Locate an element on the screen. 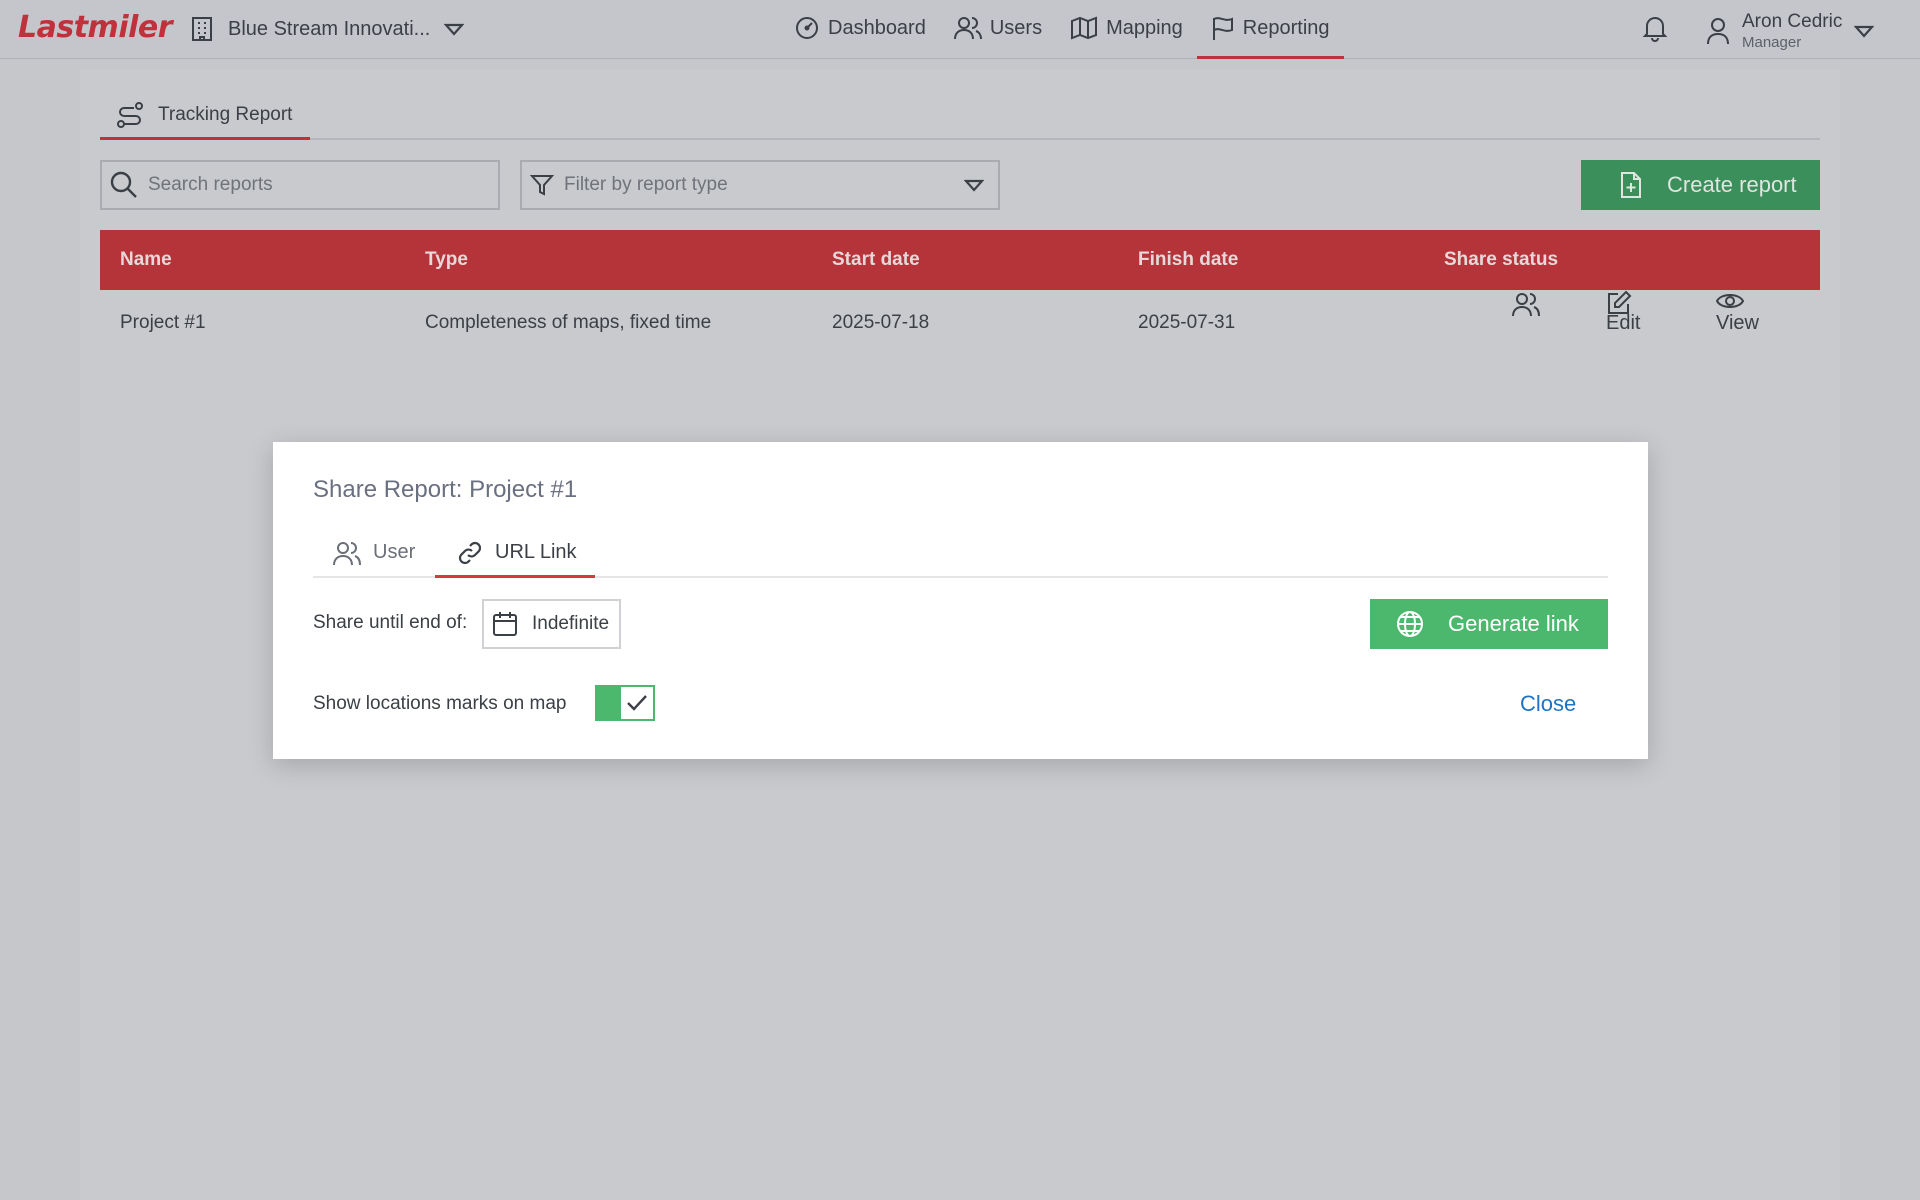 Image resolution: width=1920 pixels, height=1200 pixels. user-menu: Aron Cedric Manager is located at coordinates (1790, 31).